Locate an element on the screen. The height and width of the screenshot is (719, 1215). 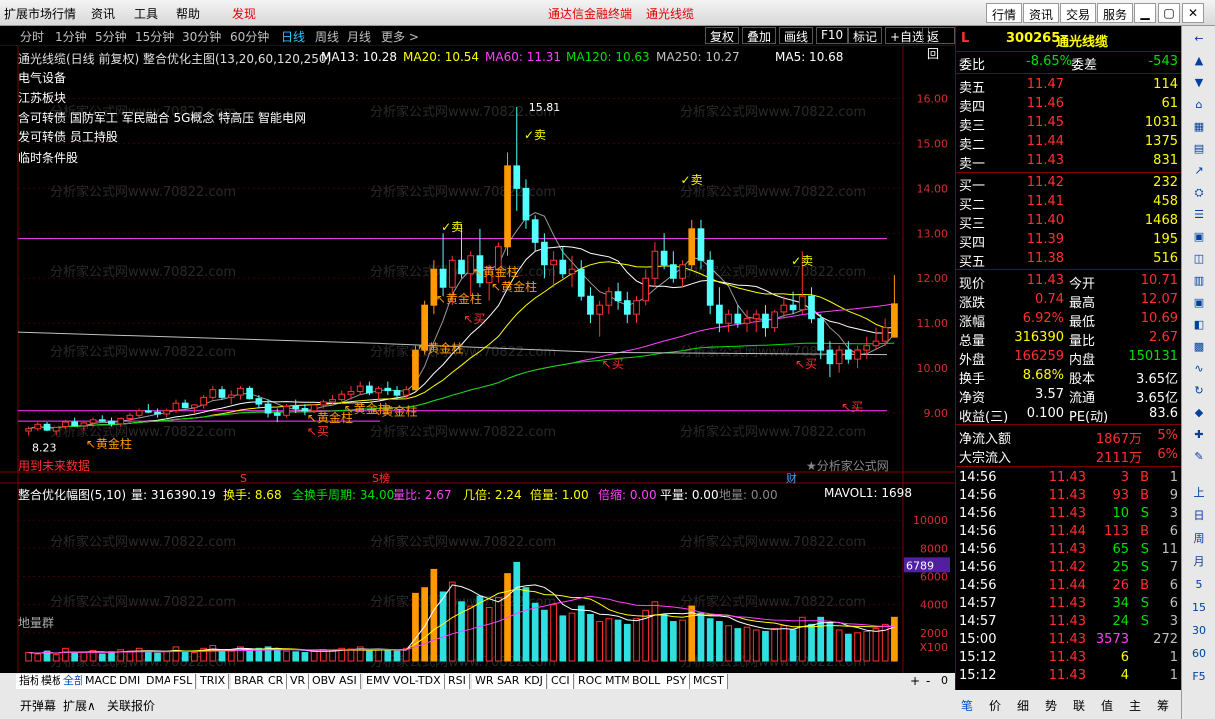
menu-discover: 发现 is located at coordinates (244, 13).